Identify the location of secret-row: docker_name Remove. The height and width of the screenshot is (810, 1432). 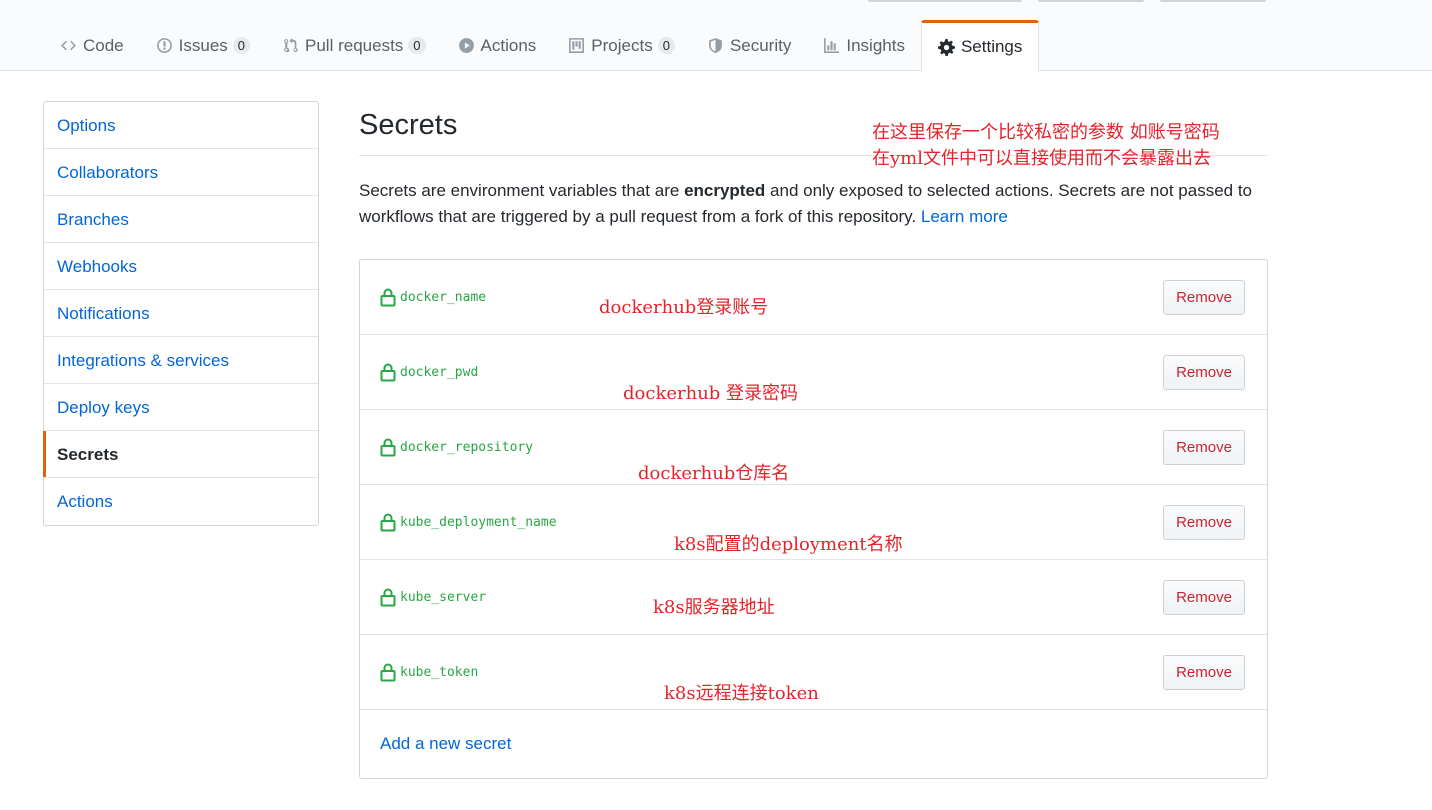
(813, 297).